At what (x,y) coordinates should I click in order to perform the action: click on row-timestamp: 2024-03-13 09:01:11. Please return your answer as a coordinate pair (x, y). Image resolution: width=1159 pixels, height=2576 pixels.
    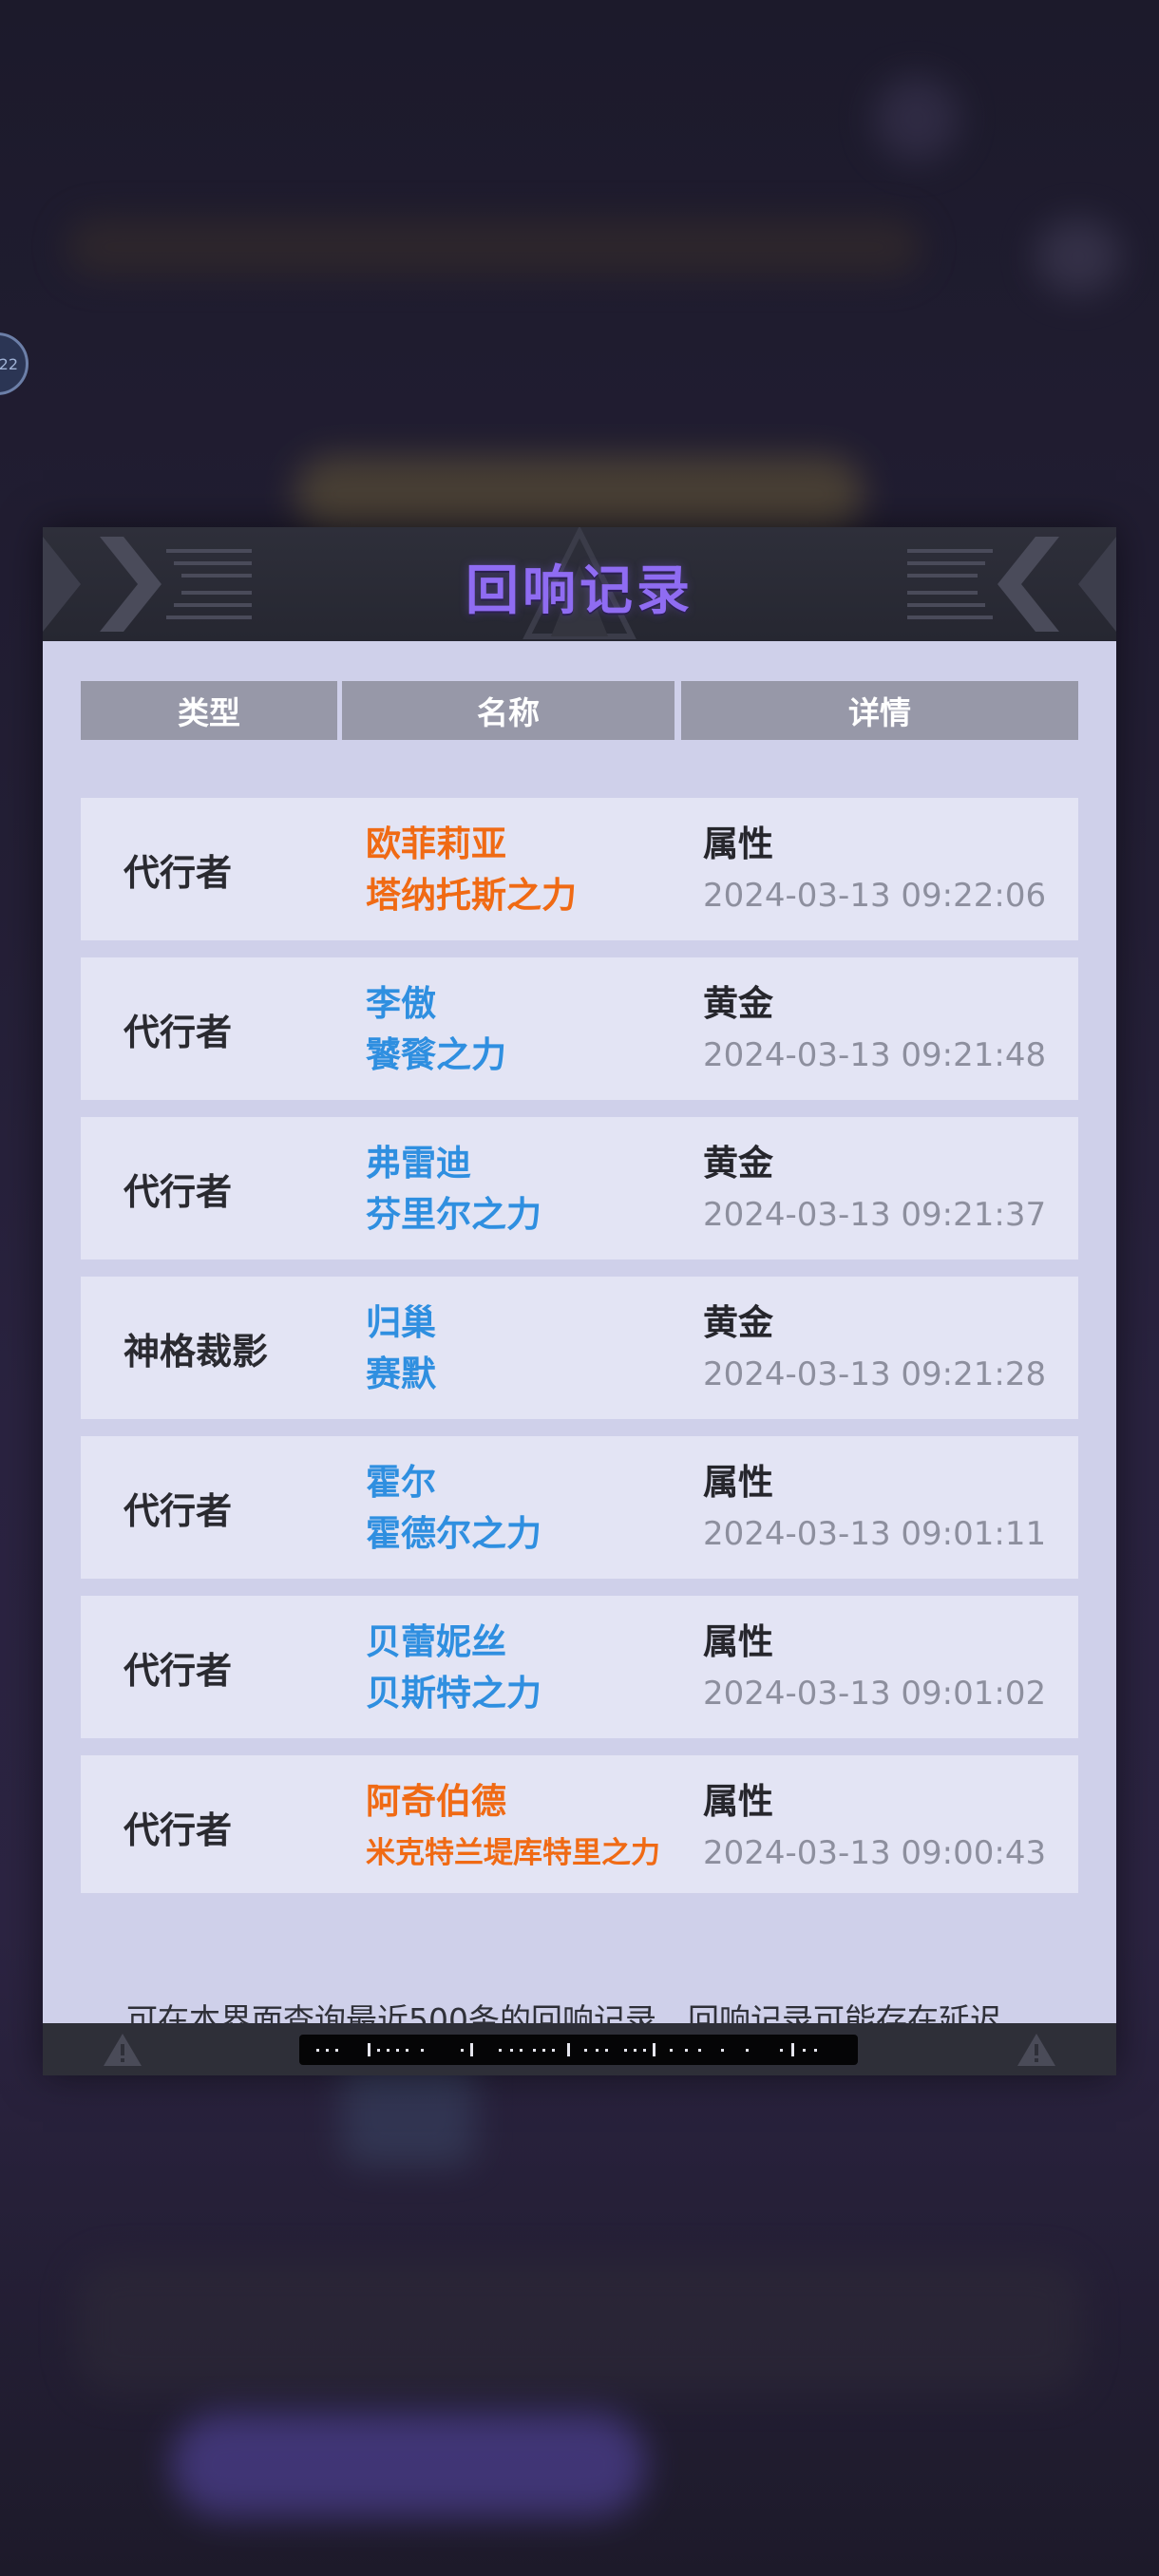
    Looking at the image, I should click on (875, 1534).